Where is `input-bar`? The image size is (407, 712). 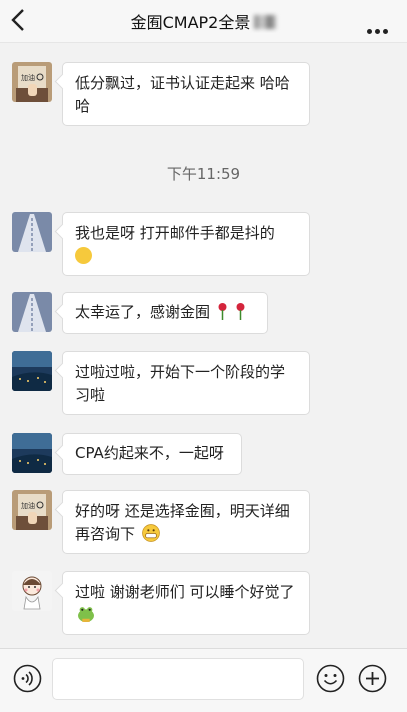 input-bar is located at coordinates (203, 680).